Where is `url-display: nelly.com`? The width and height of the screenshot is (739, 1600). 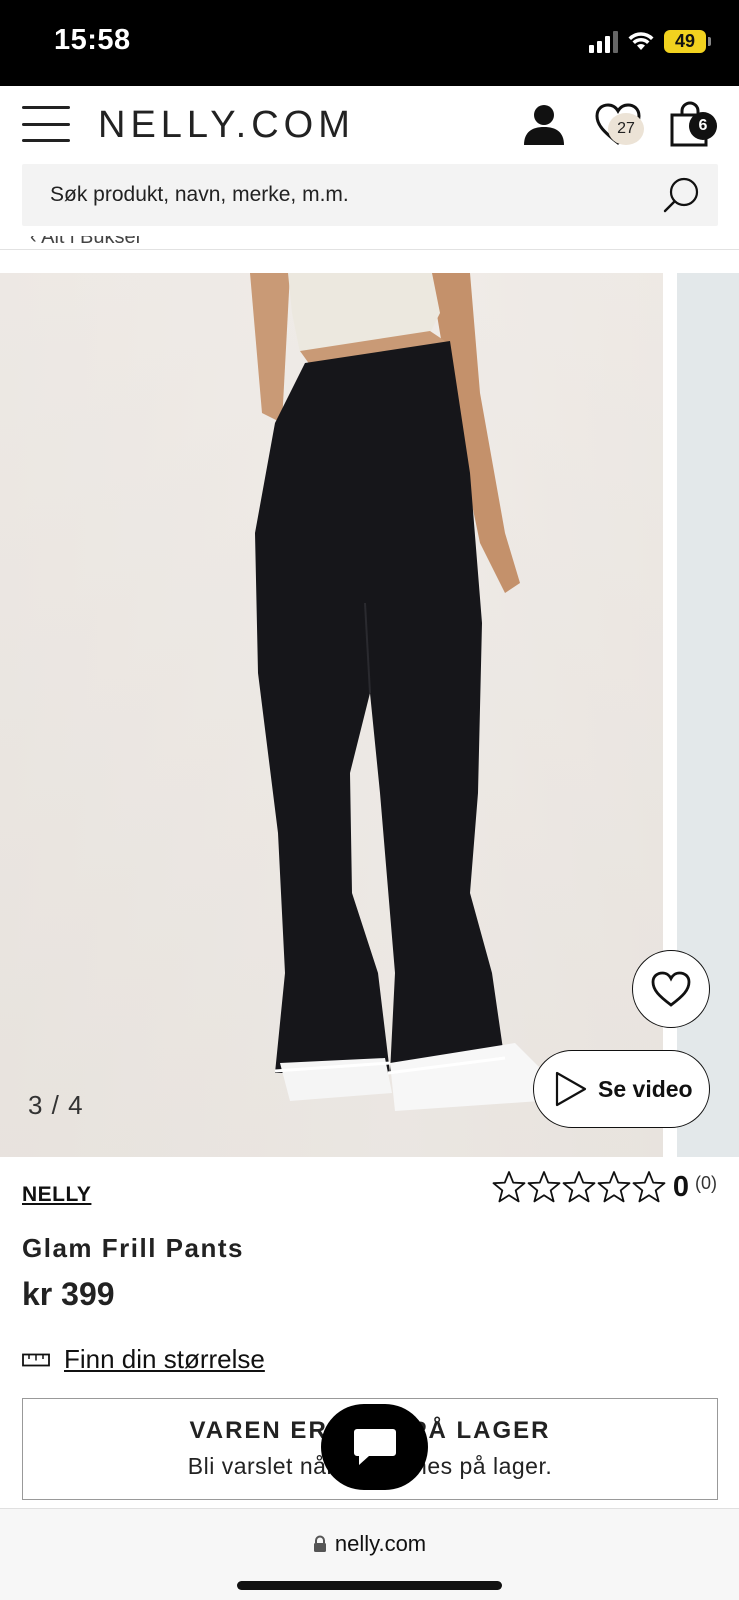 url-display: nelly.com is located at coordinates (369, 1544).